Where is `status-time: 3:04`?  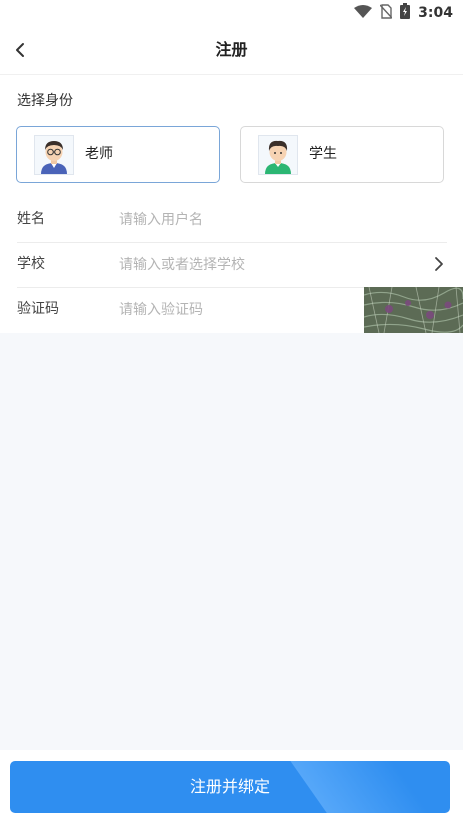 status-time: 3:04 is located at coordinates (435, 13).